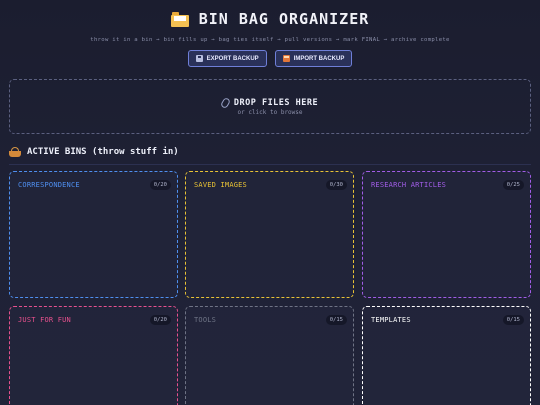 This screenshot has height=405, width=540. I want to click on inbox-tray-icon, so click(286, 58).